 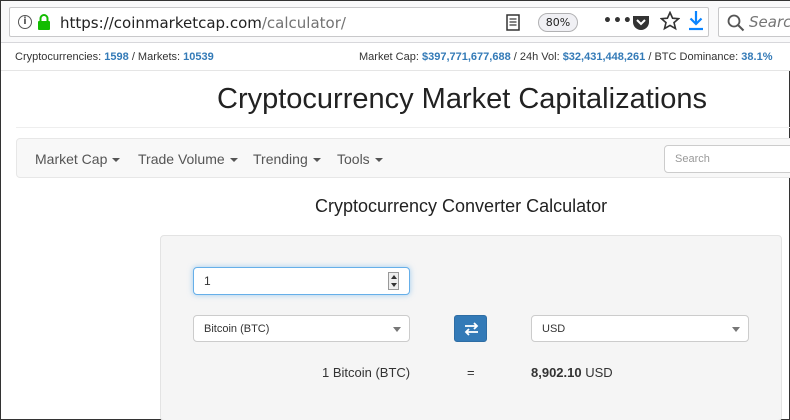 I want to click on market-cap-label: Market Cap:, so click(x=389, y=57).